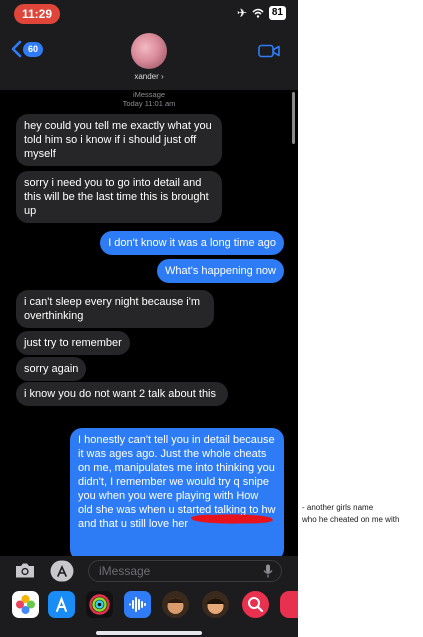 The image size is (423, 637). What do you see at coordinates (16, 49) in the screenshot?
I see `back-chevron-icon` at bounding box center [16, 49].